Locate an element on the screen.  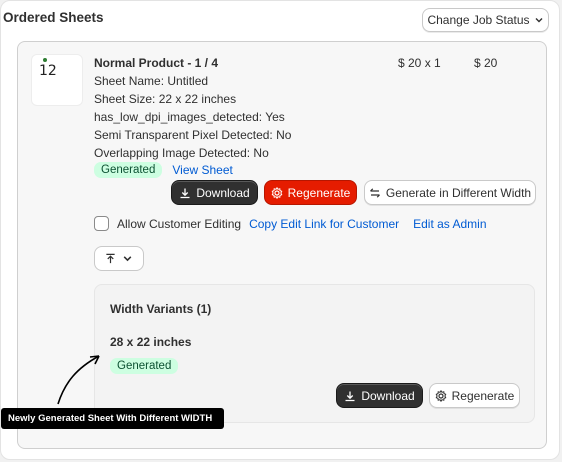
overlapping-detected: Overlapping Image Detected: No is located at coordinates (181, 153).